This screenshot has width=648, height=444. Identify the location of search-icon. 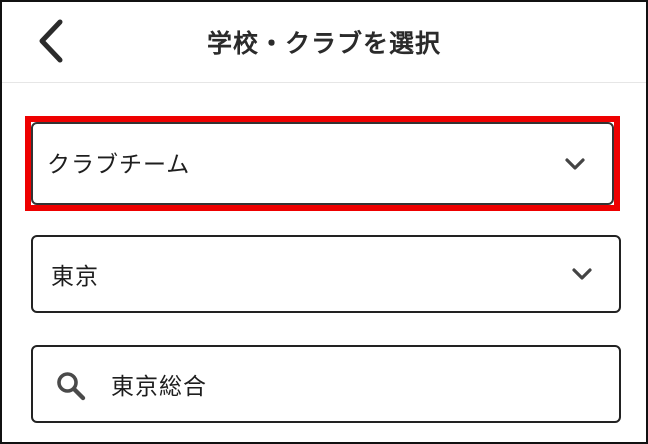
(71, 386).